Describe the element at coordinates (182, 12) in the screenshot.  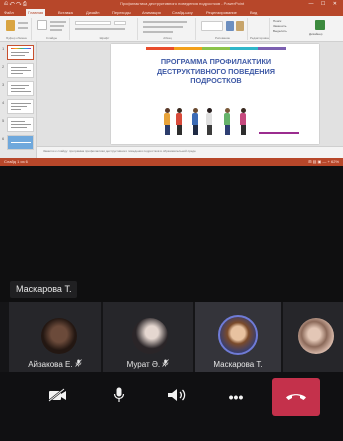
I see `ribbon-tab-slideshow: Слайд-шоу` at that location.